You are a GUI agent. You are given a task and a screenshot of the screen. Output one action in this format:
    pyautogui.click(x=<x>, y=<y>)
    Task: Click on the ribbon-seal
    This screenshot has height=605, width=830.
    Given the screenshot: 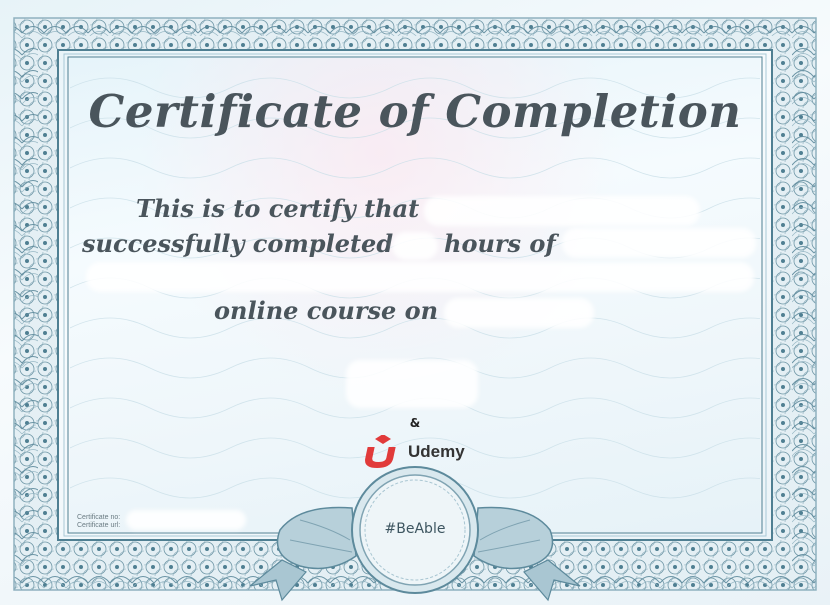 What is the action you would take?
    pyautogui.click(x=415, y=534)
    